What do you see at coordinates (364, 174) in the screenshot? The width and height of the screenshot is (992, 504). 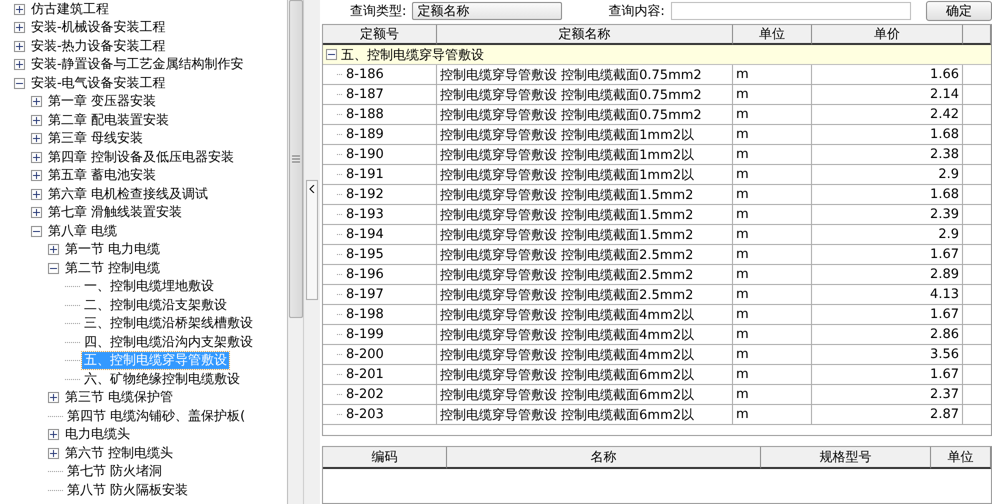 I see `table-cell-text: 8-191` at bounding box center [364, 174].